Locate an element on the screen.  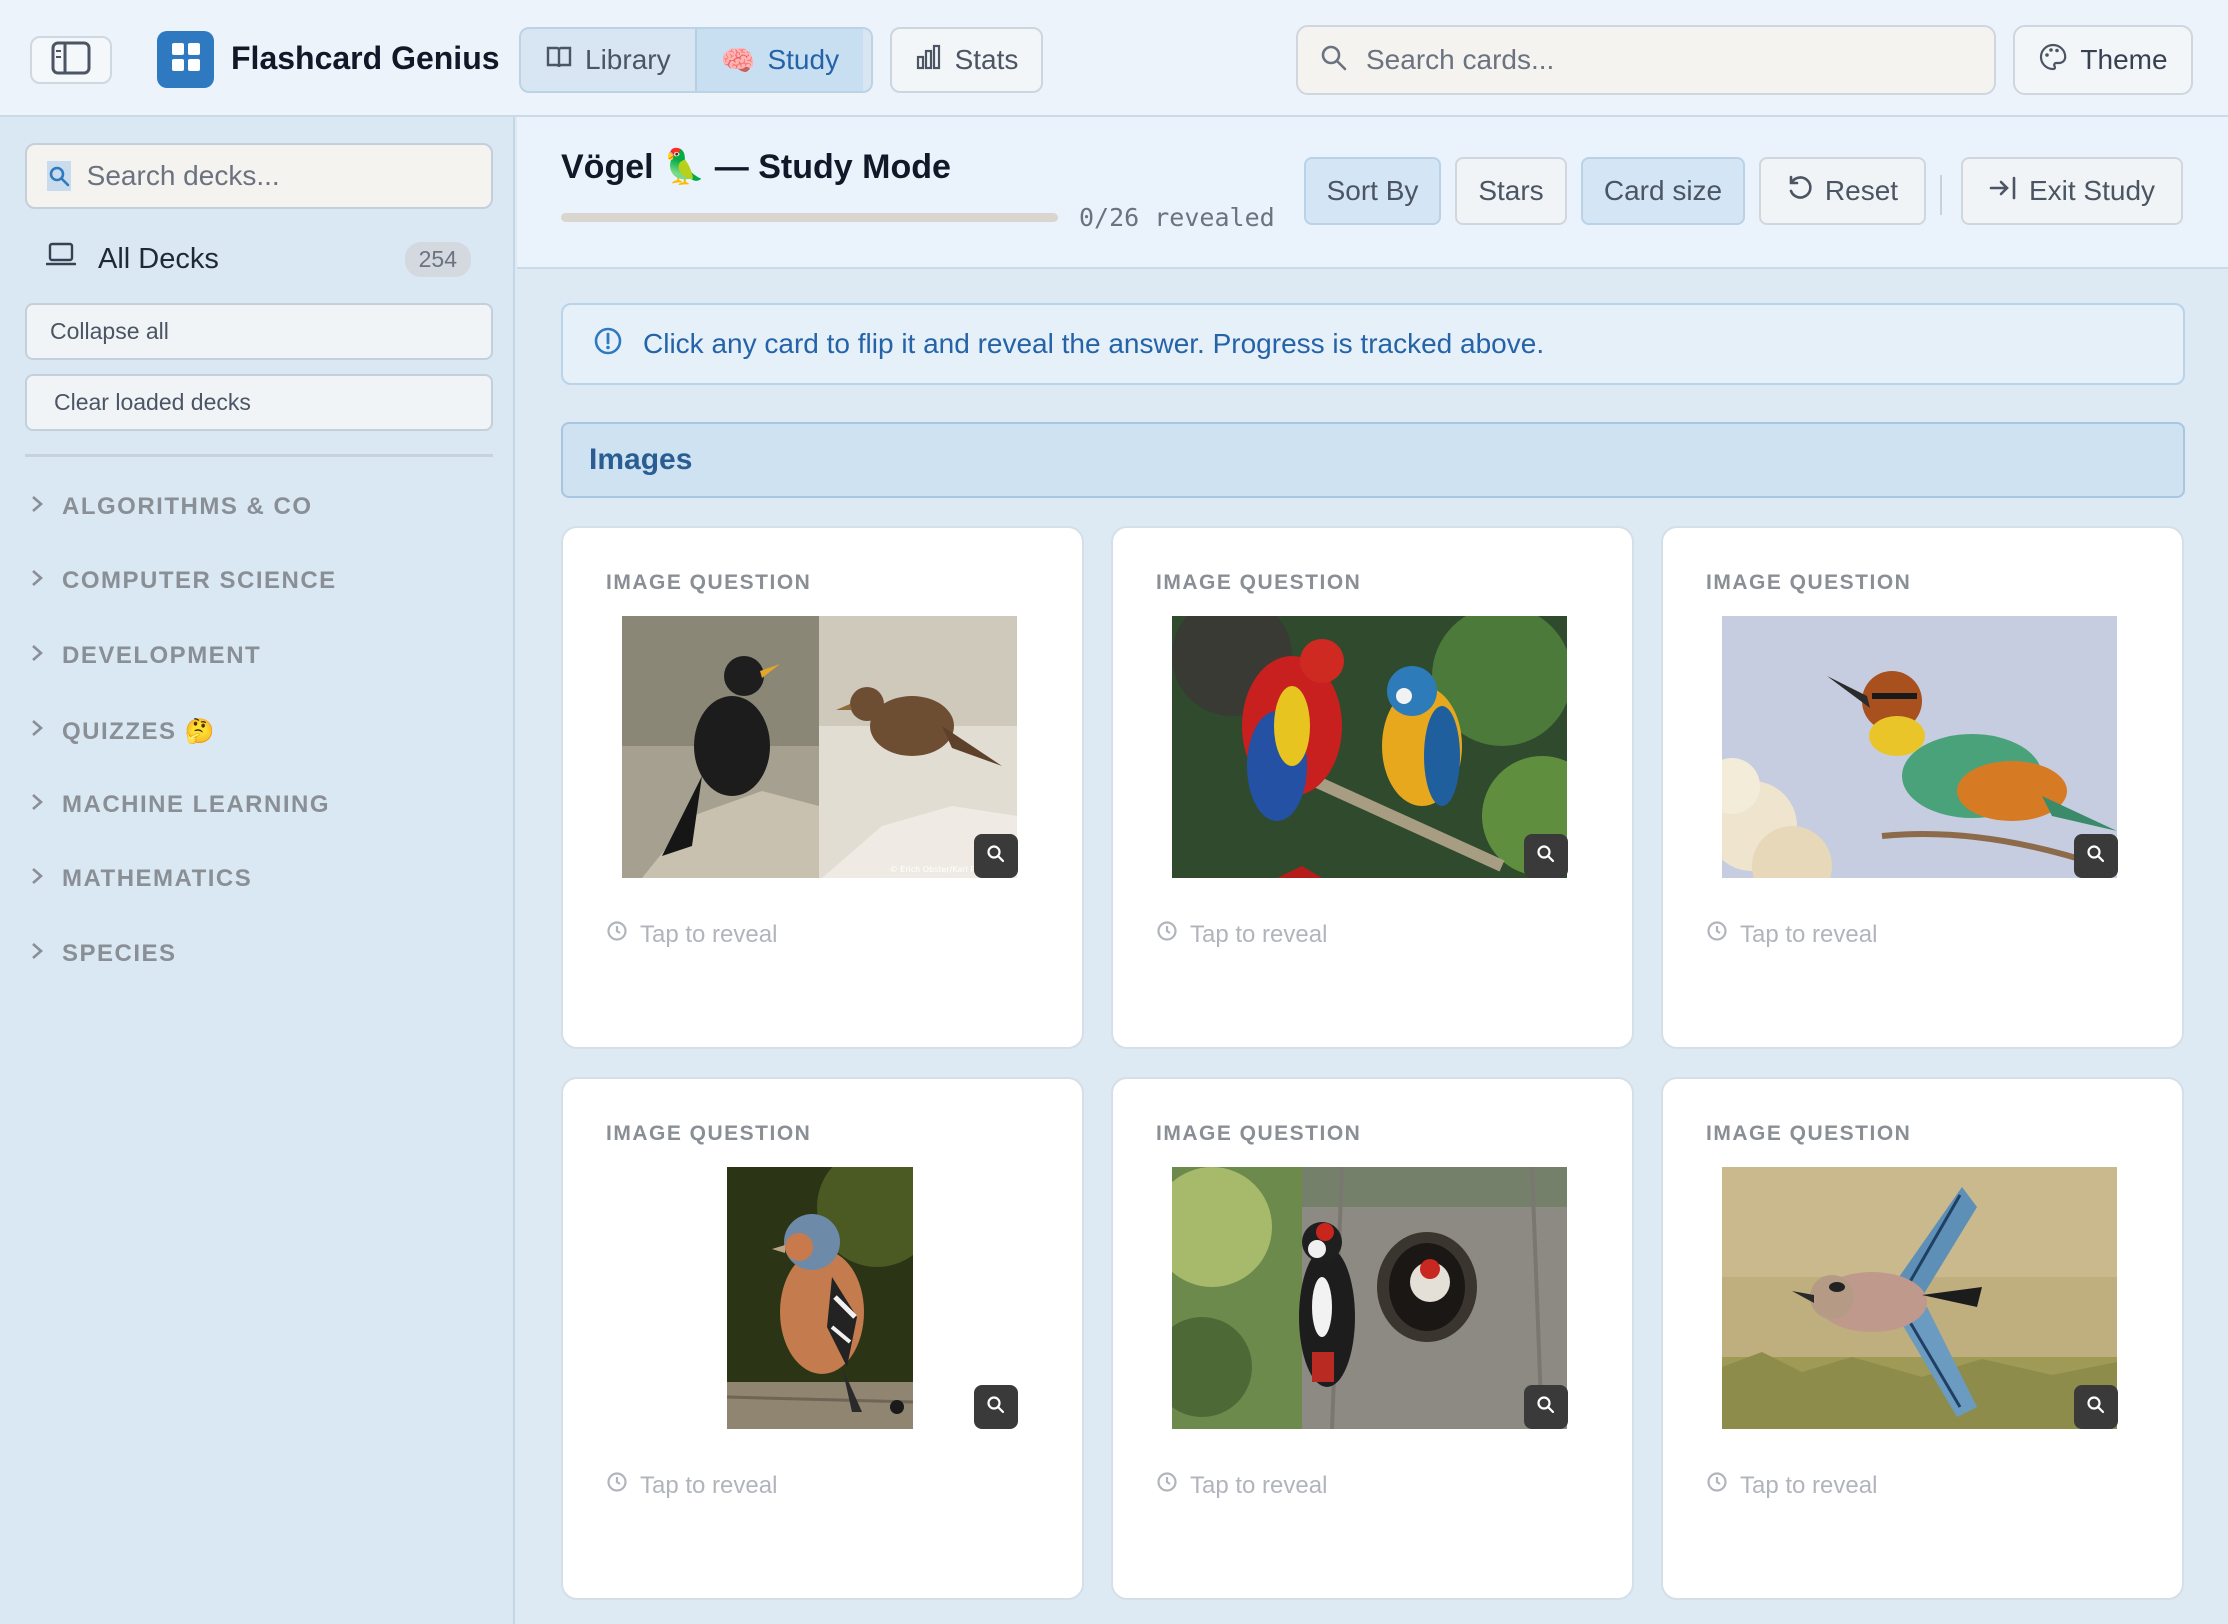
header-divider is located at coordinates (1941, 195).